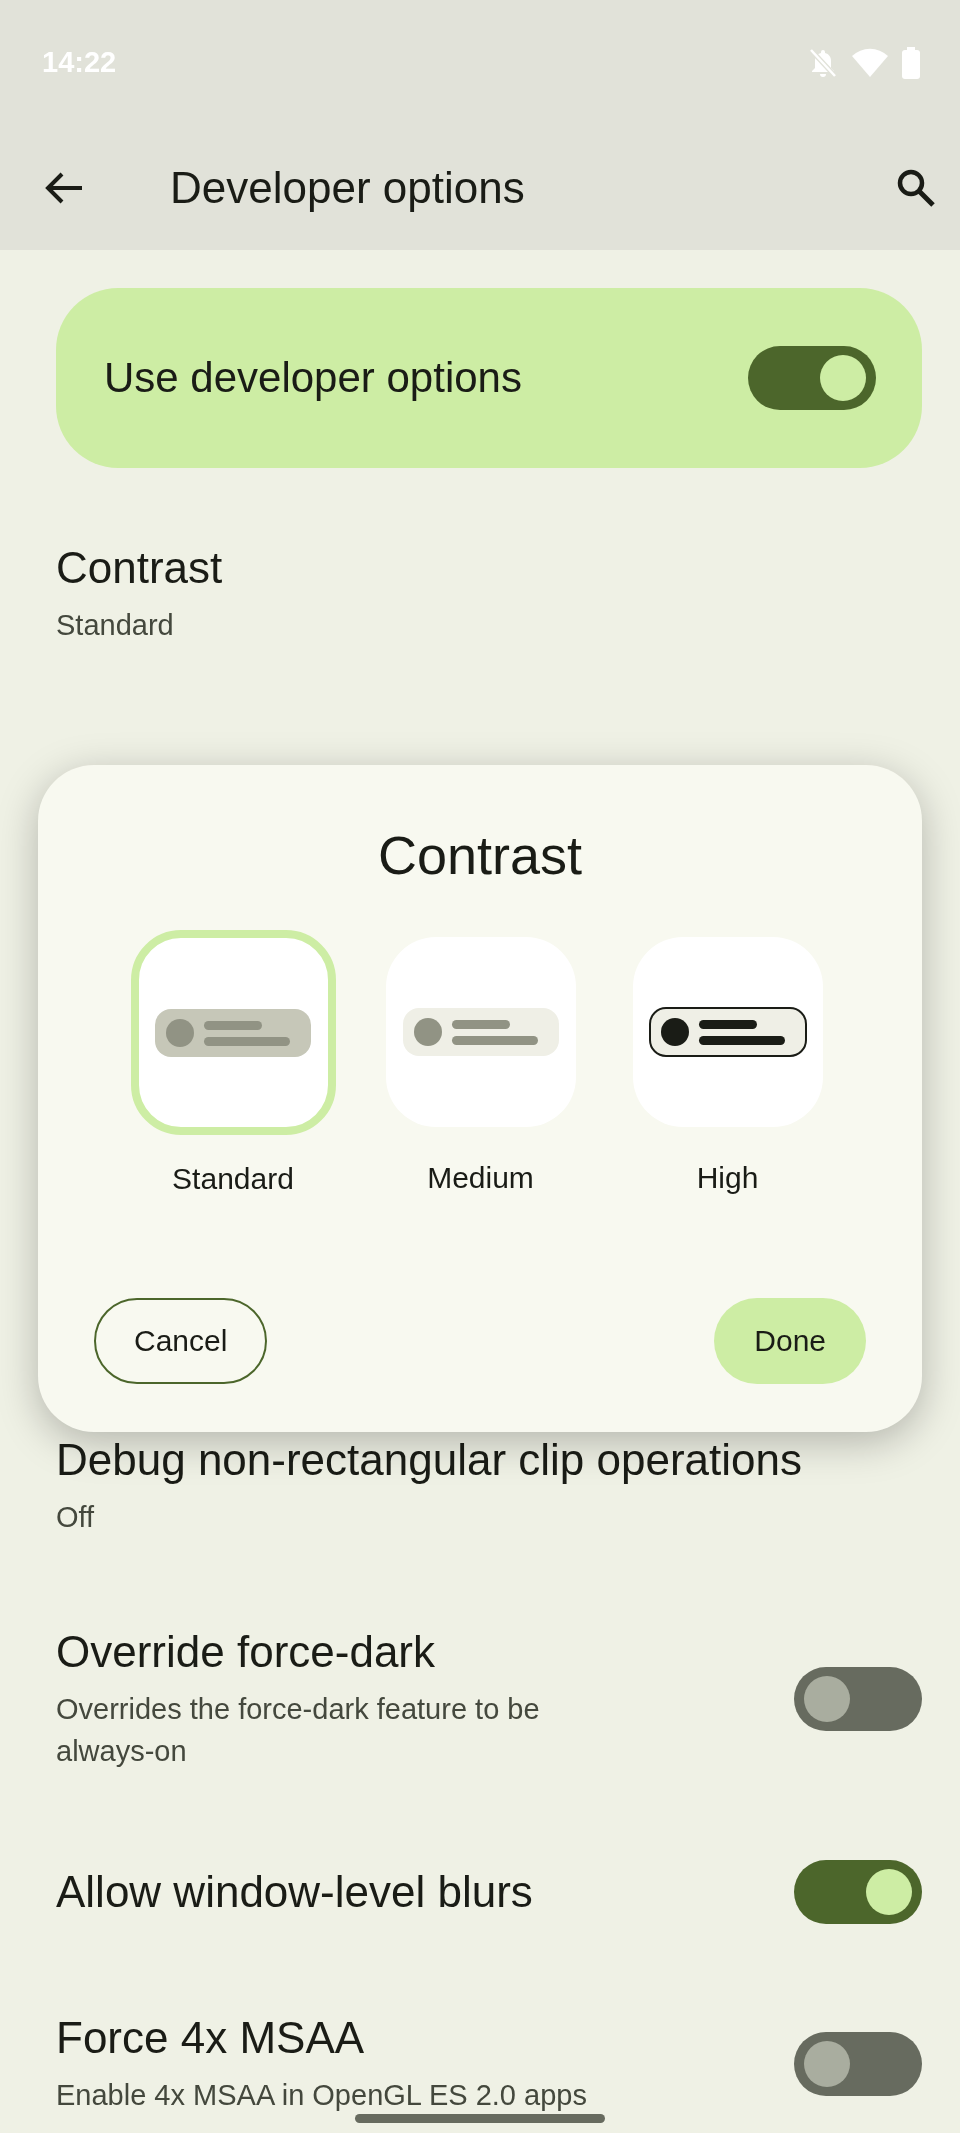  I want to click on option-label: Medium, so click(480, 1178).